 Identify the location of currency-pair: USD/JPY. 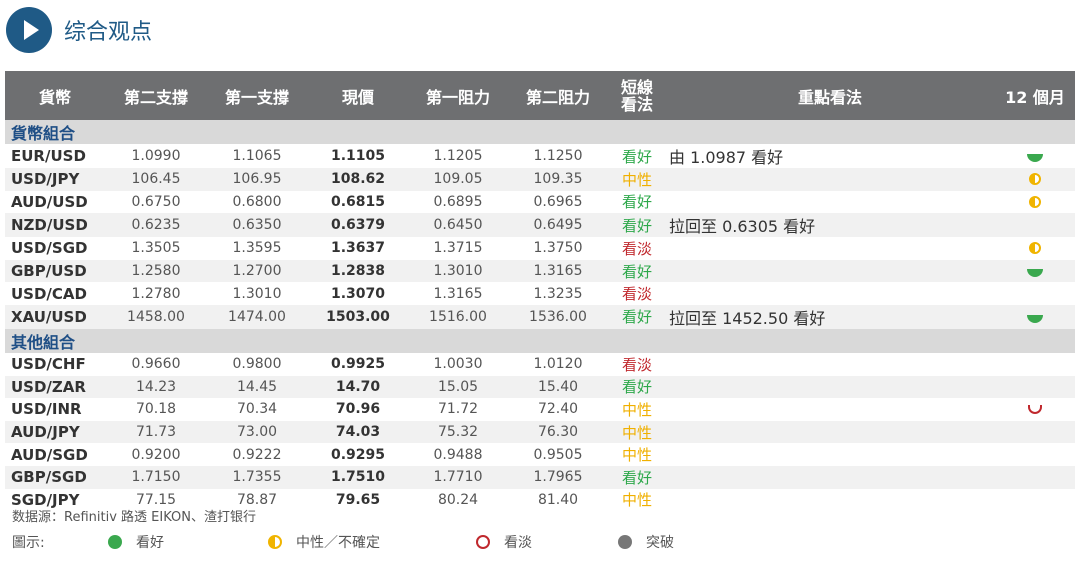
(45, 179).